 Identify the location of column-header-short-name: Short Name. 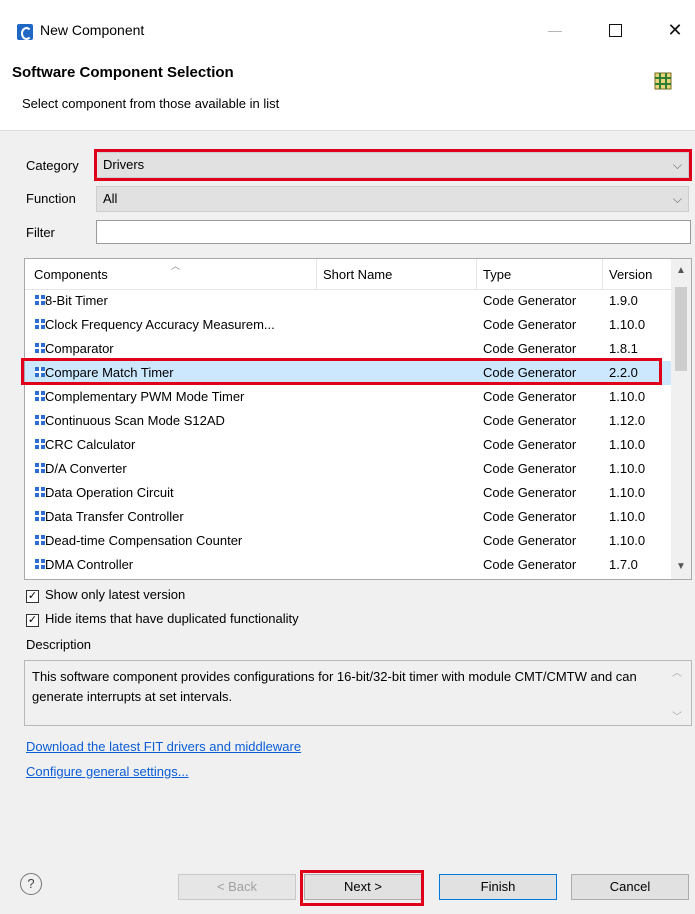
(357, 274).